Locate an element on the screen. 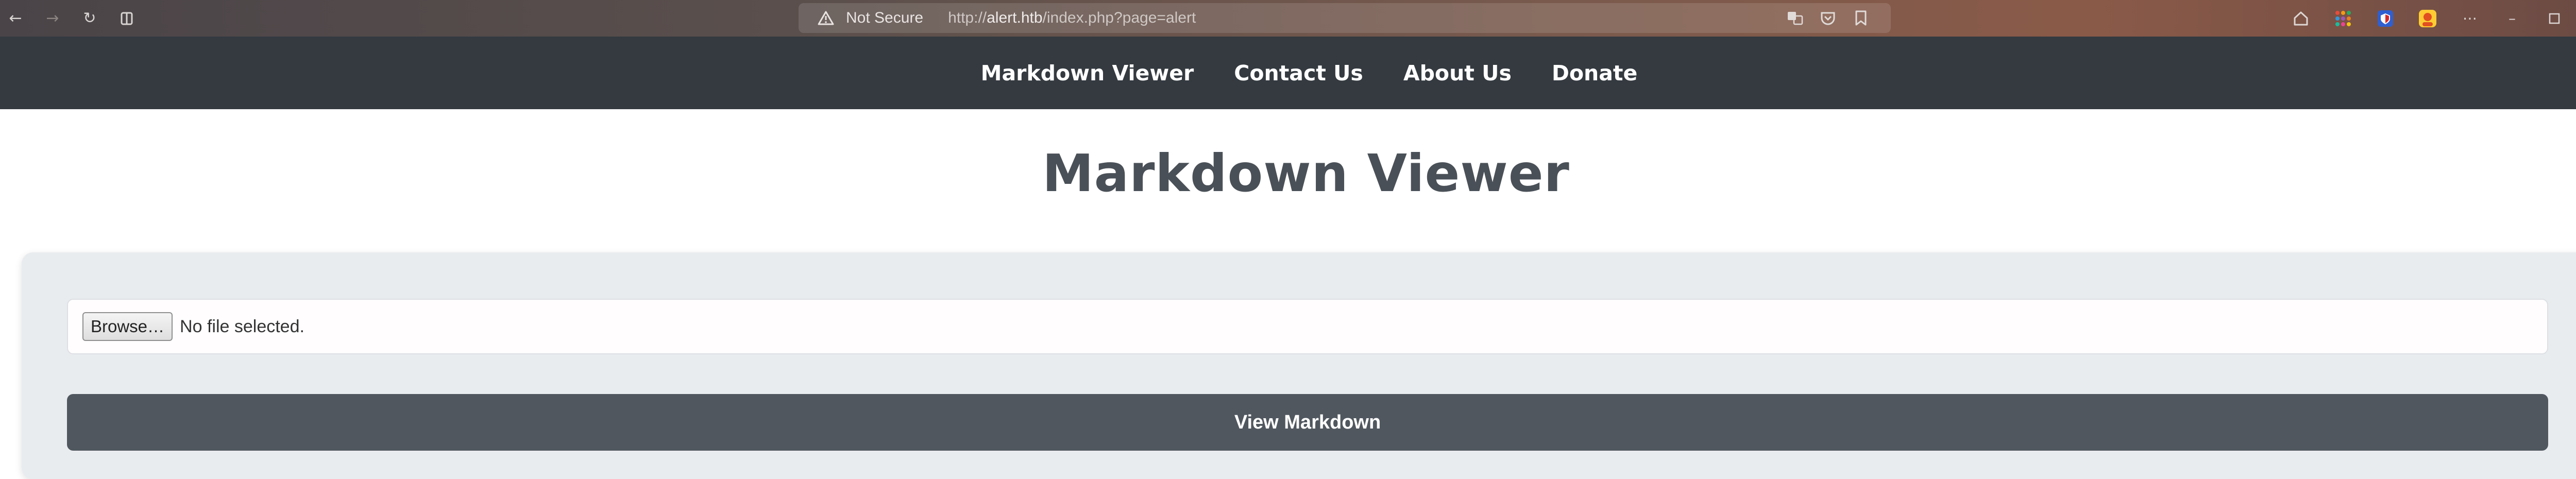  apps-grid-icon is located at coordinates (2343, 18).